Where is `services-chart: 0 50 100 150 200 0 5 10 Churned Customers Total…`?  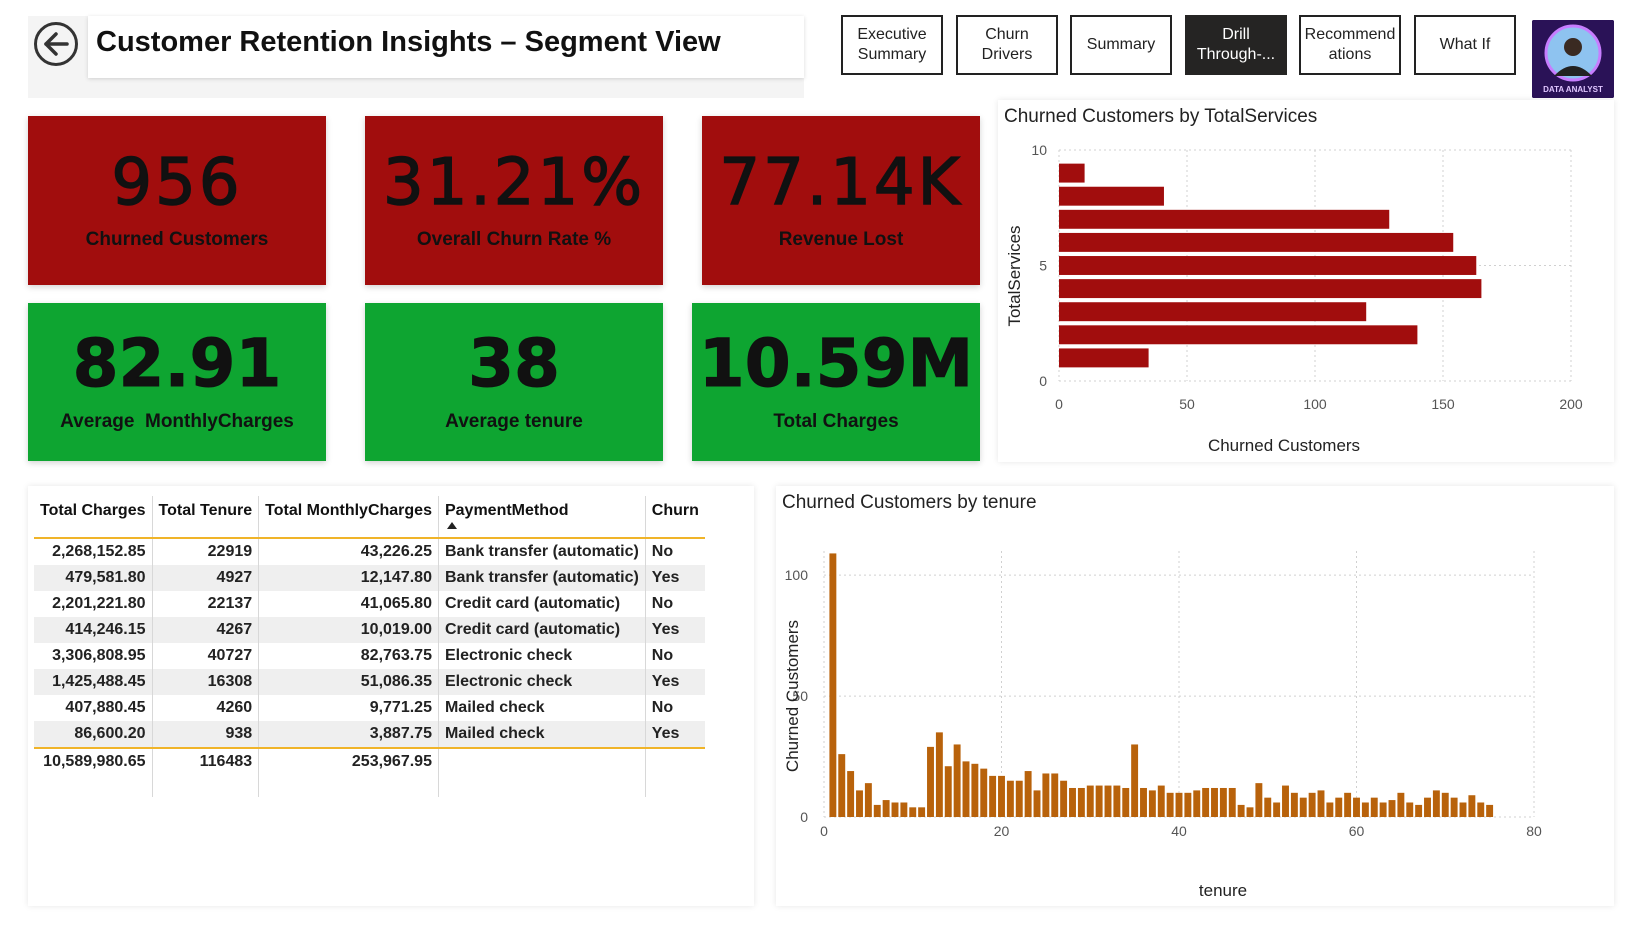 services-chart: 0 50 100 150 200 0 5 10 Churned Customers Total… is located at coordinates (1306, 281).